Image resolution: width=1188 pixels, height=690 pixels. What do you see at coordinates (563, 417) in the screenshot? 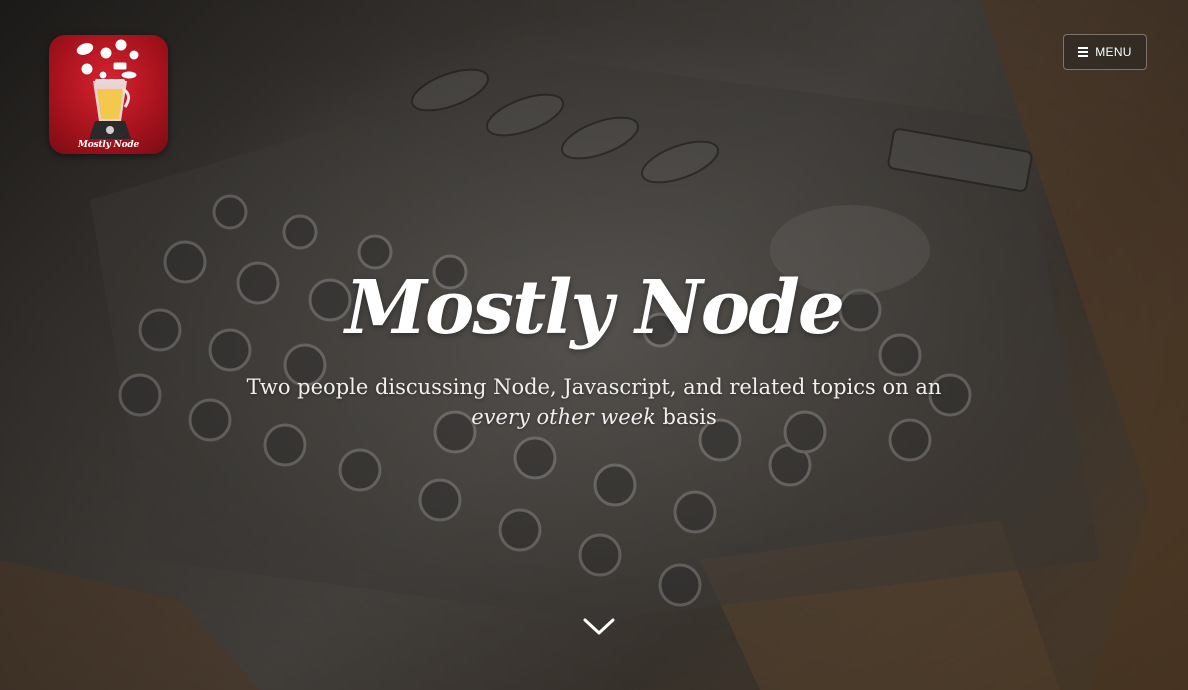
I see `tagline-emphasis: every other week` at bounding box center [563, 417].